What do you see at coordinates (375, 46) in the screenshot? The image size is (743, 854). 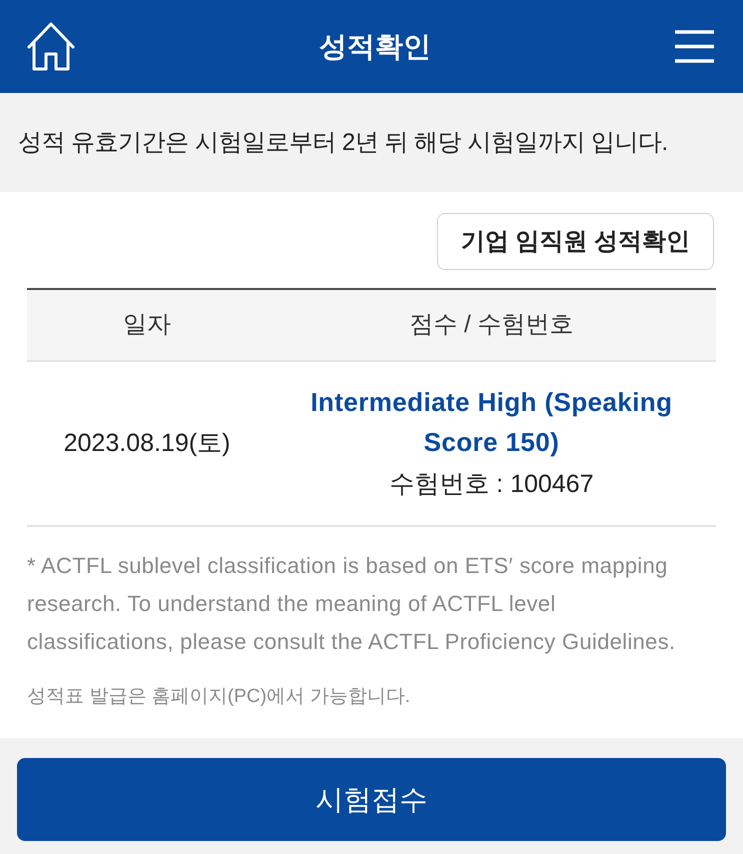 I see `page-title: 성적확인` at bounding box center [375, 46].